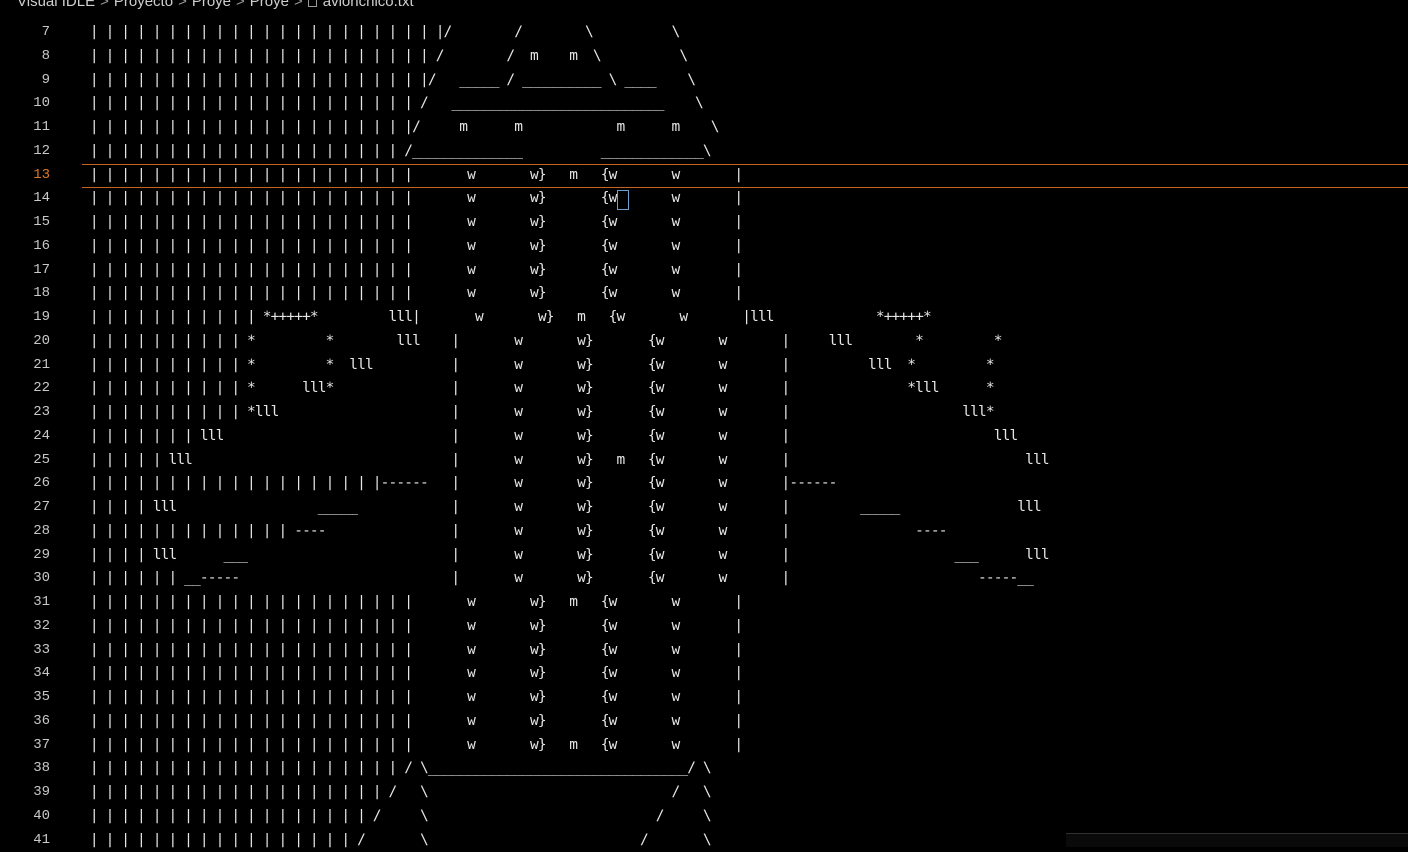 Image resolution: width=1408 pixels, height=852 pixels. What do you see at coordinates (29, 651) in the screenshot?
I see `line-number: 33` at bounding box center [29, 651].